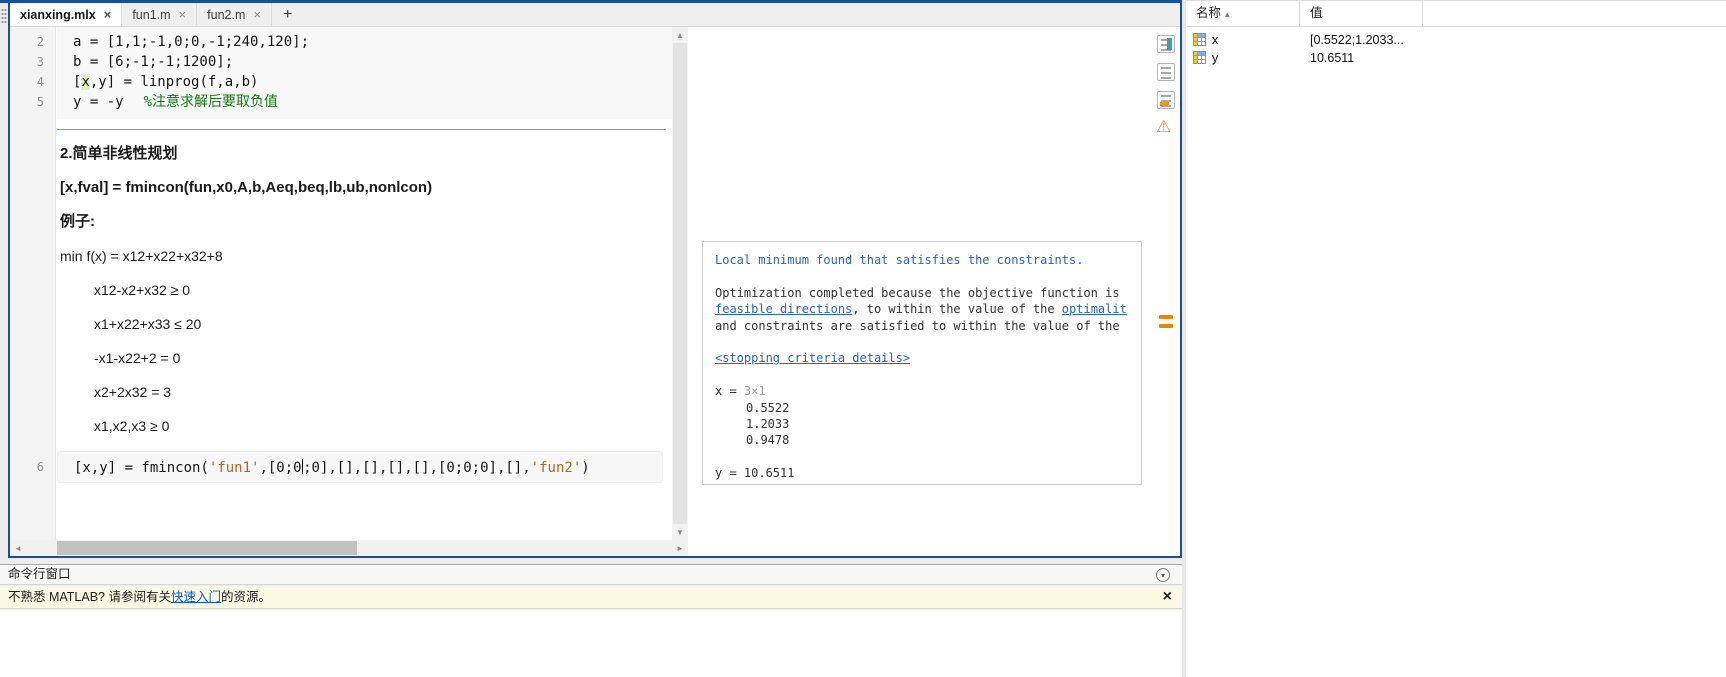 The width and height of the screenshot is (1726, 677). What do you see at coordinates (18, 548) in the screenshot?
I see `scroll-left-icon: ◄` at bounding box center [18, 548].